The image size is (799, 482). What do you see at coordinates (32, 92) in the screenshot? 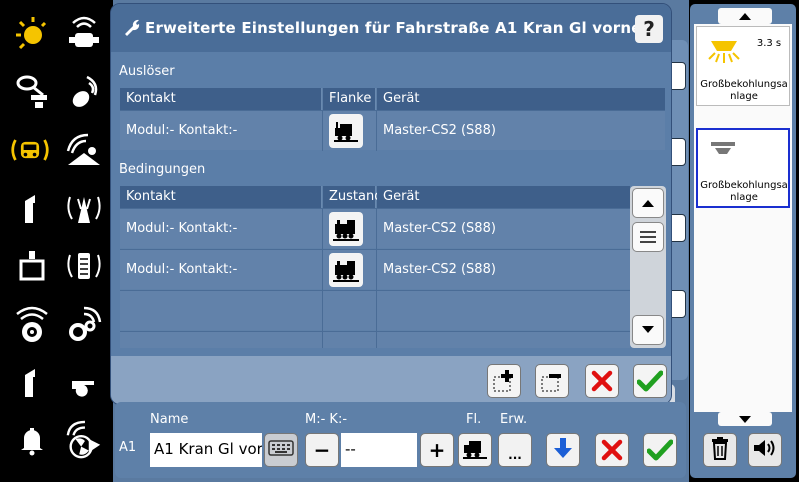
I see `crane-hook-icon` at bounding box center [32, 92].